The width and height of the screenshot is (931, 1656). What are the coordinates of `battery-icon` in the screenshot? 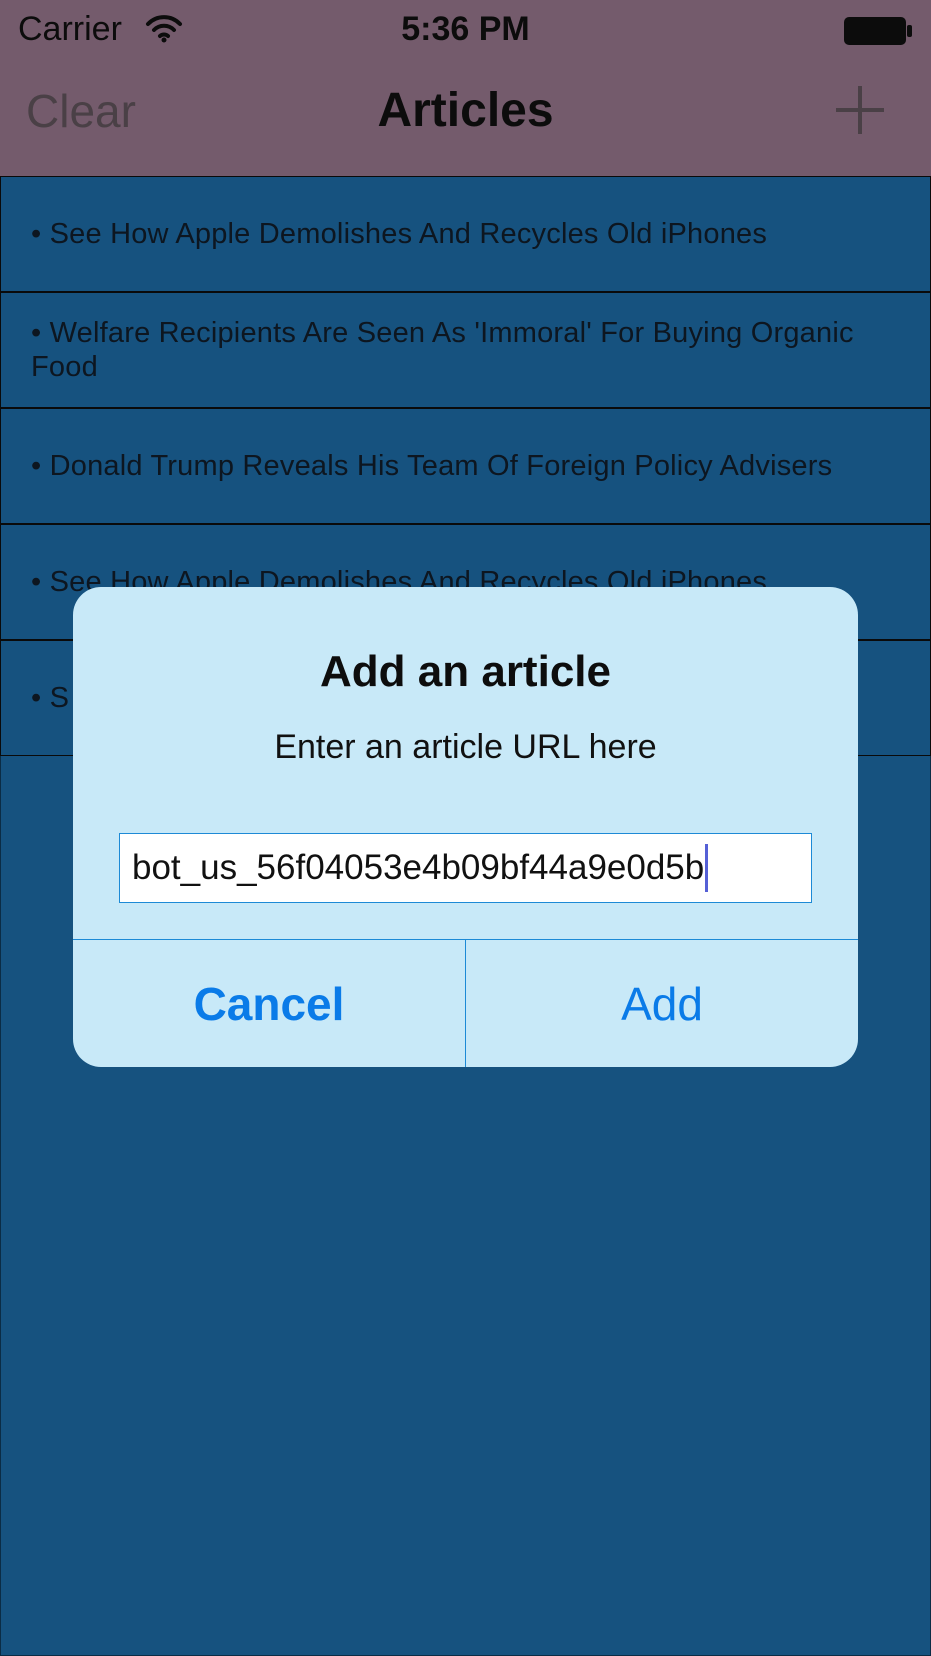 It's located at (878, 31).